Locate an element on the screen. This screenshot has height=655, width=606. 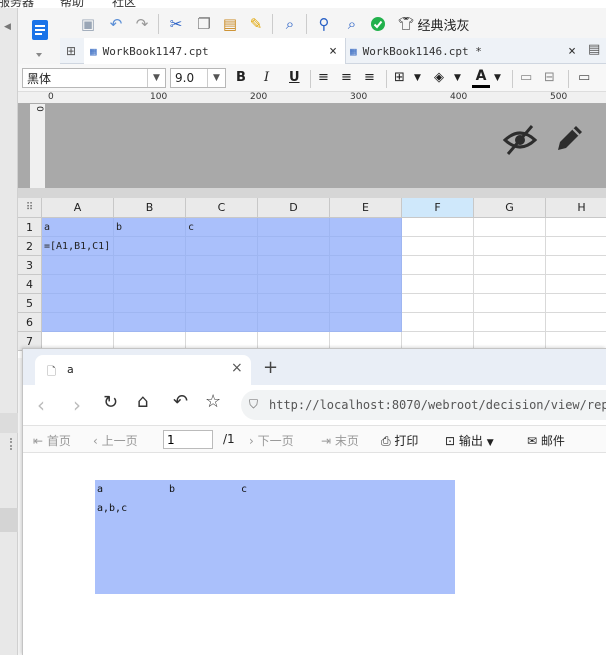
cell-grid-icon: ⊞ is located at coordinates (71, 51).